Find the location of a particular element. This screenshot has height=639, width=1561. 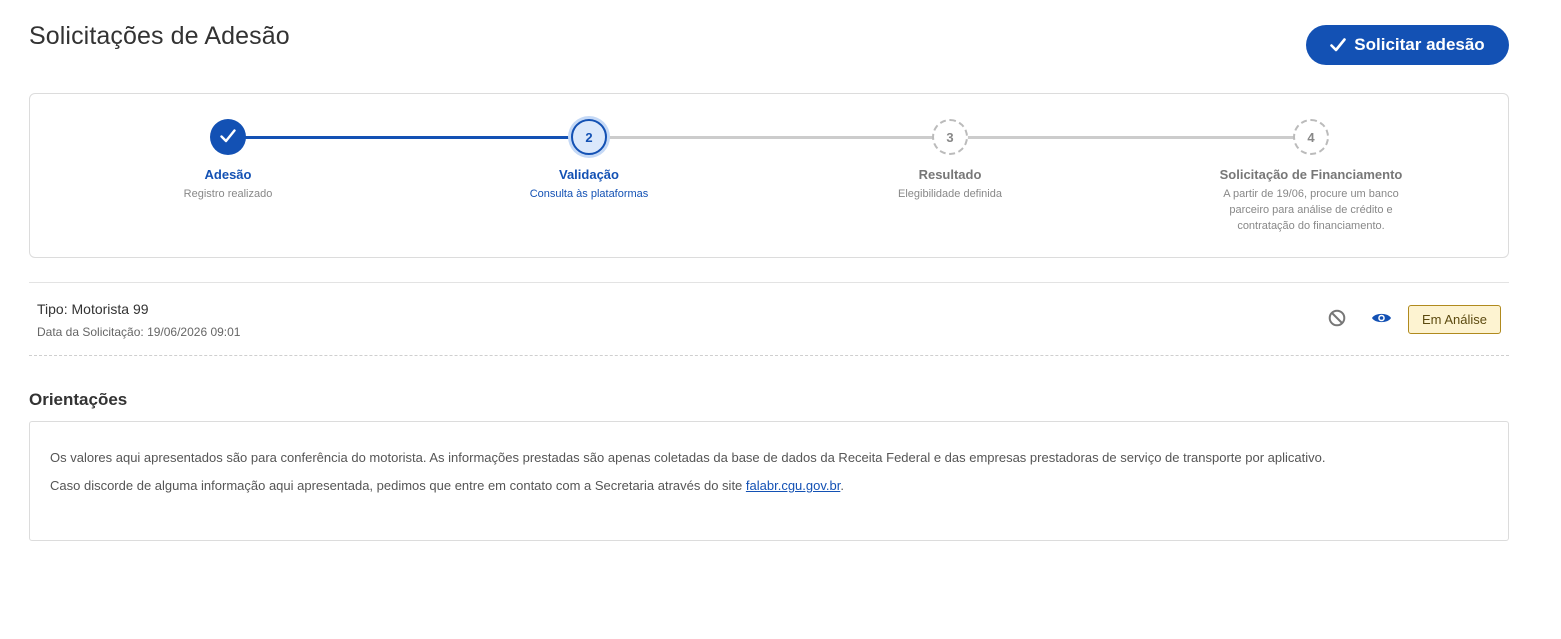

step-1-label: Adesão is located at coordinates (228, 174).